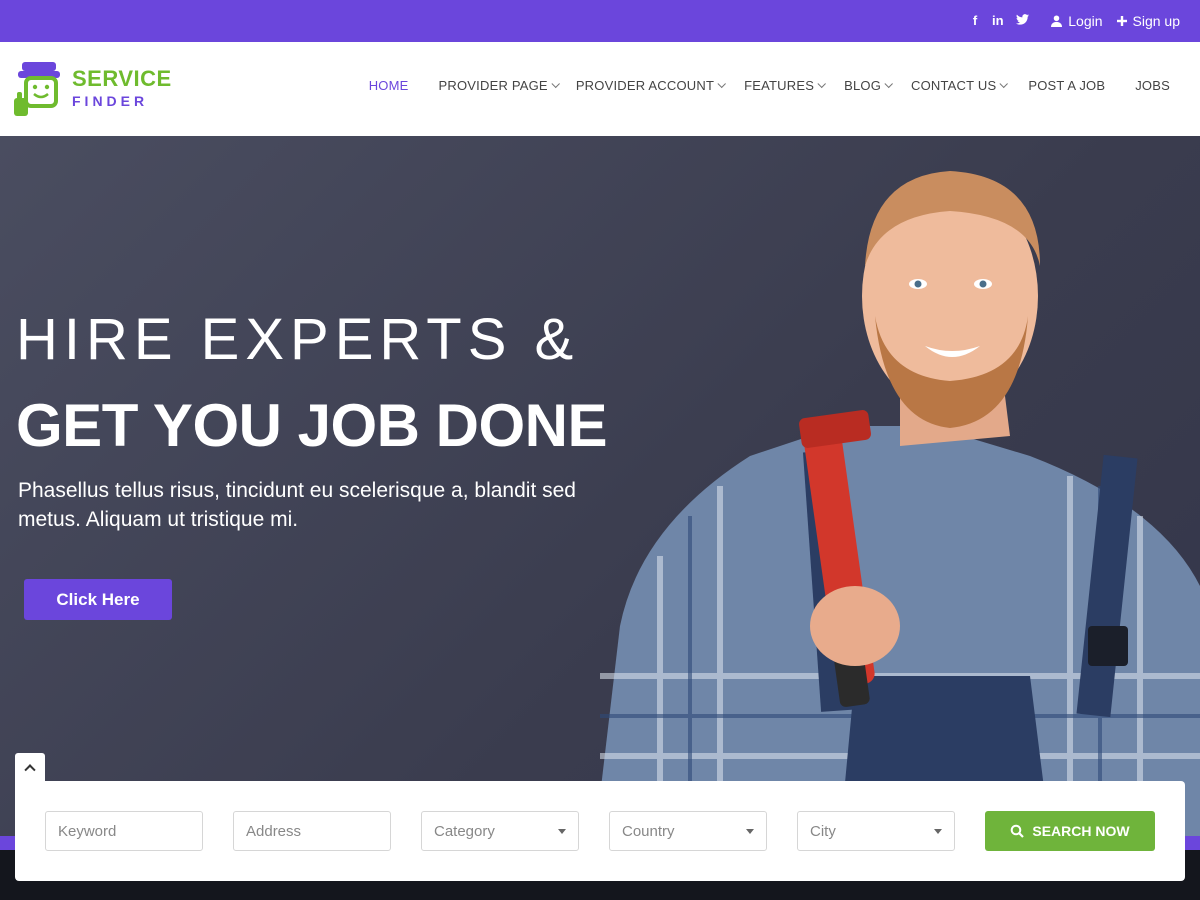 The height and width of the screenshot is (900, 1200). What do you see at coordinates (1022, 20) in the screenshot?
I see `twitter-icon` at bounding box center [1022, 20].